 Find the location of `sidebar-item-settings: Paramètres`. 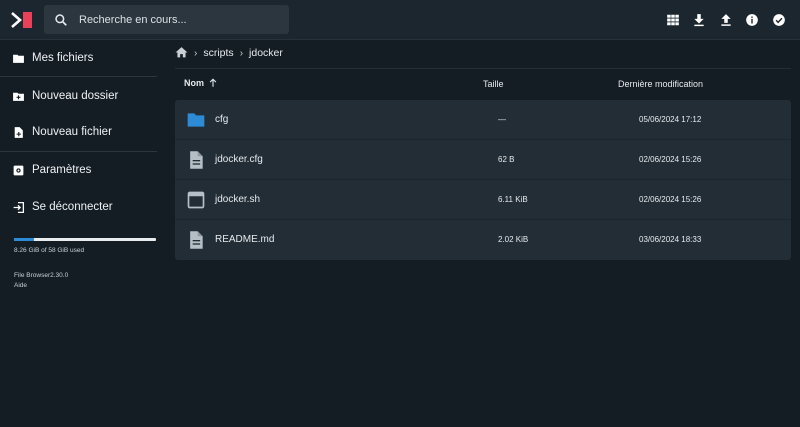

sidebar-item-settings: Paramètres is located at coordinates (78, 170).